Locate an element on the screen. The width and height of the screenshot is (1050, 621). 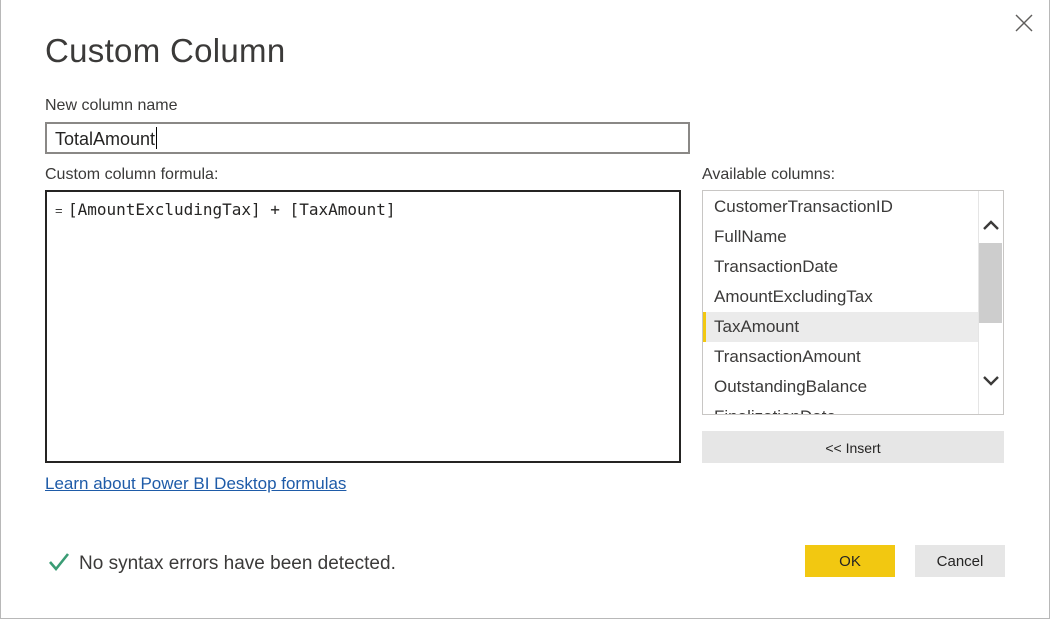
formula-label: Custom column formula: is located at coordinates (132, 174).